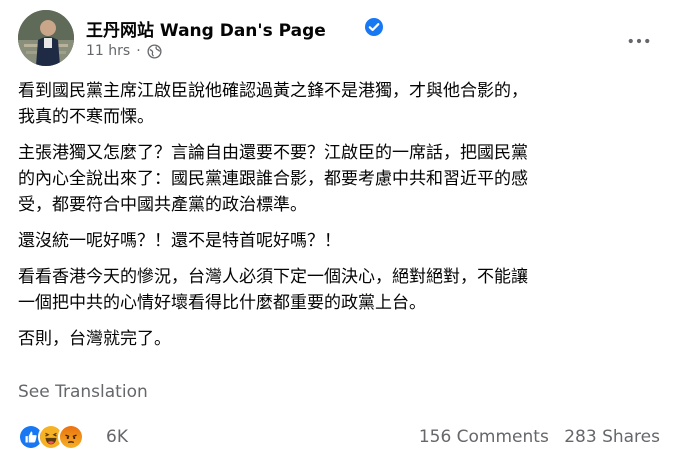 Image resolution: width=678 pixels, height=464 pixels. I want to click on post-timestamp: 11 hrs, so click(108, 51).